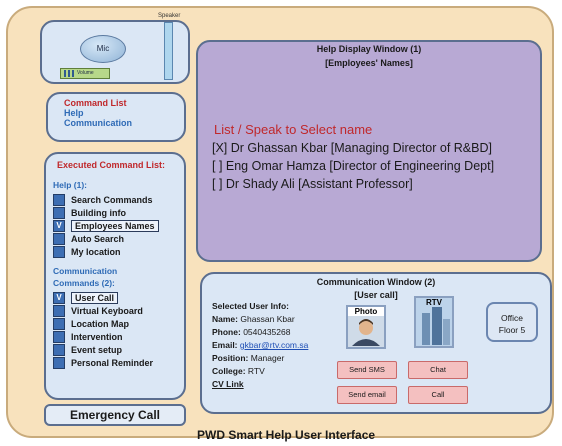  What do you see at coordinates (366, 311) in the screenshot?
I see `photo-label: Photo` at bounding box center [366, 311].